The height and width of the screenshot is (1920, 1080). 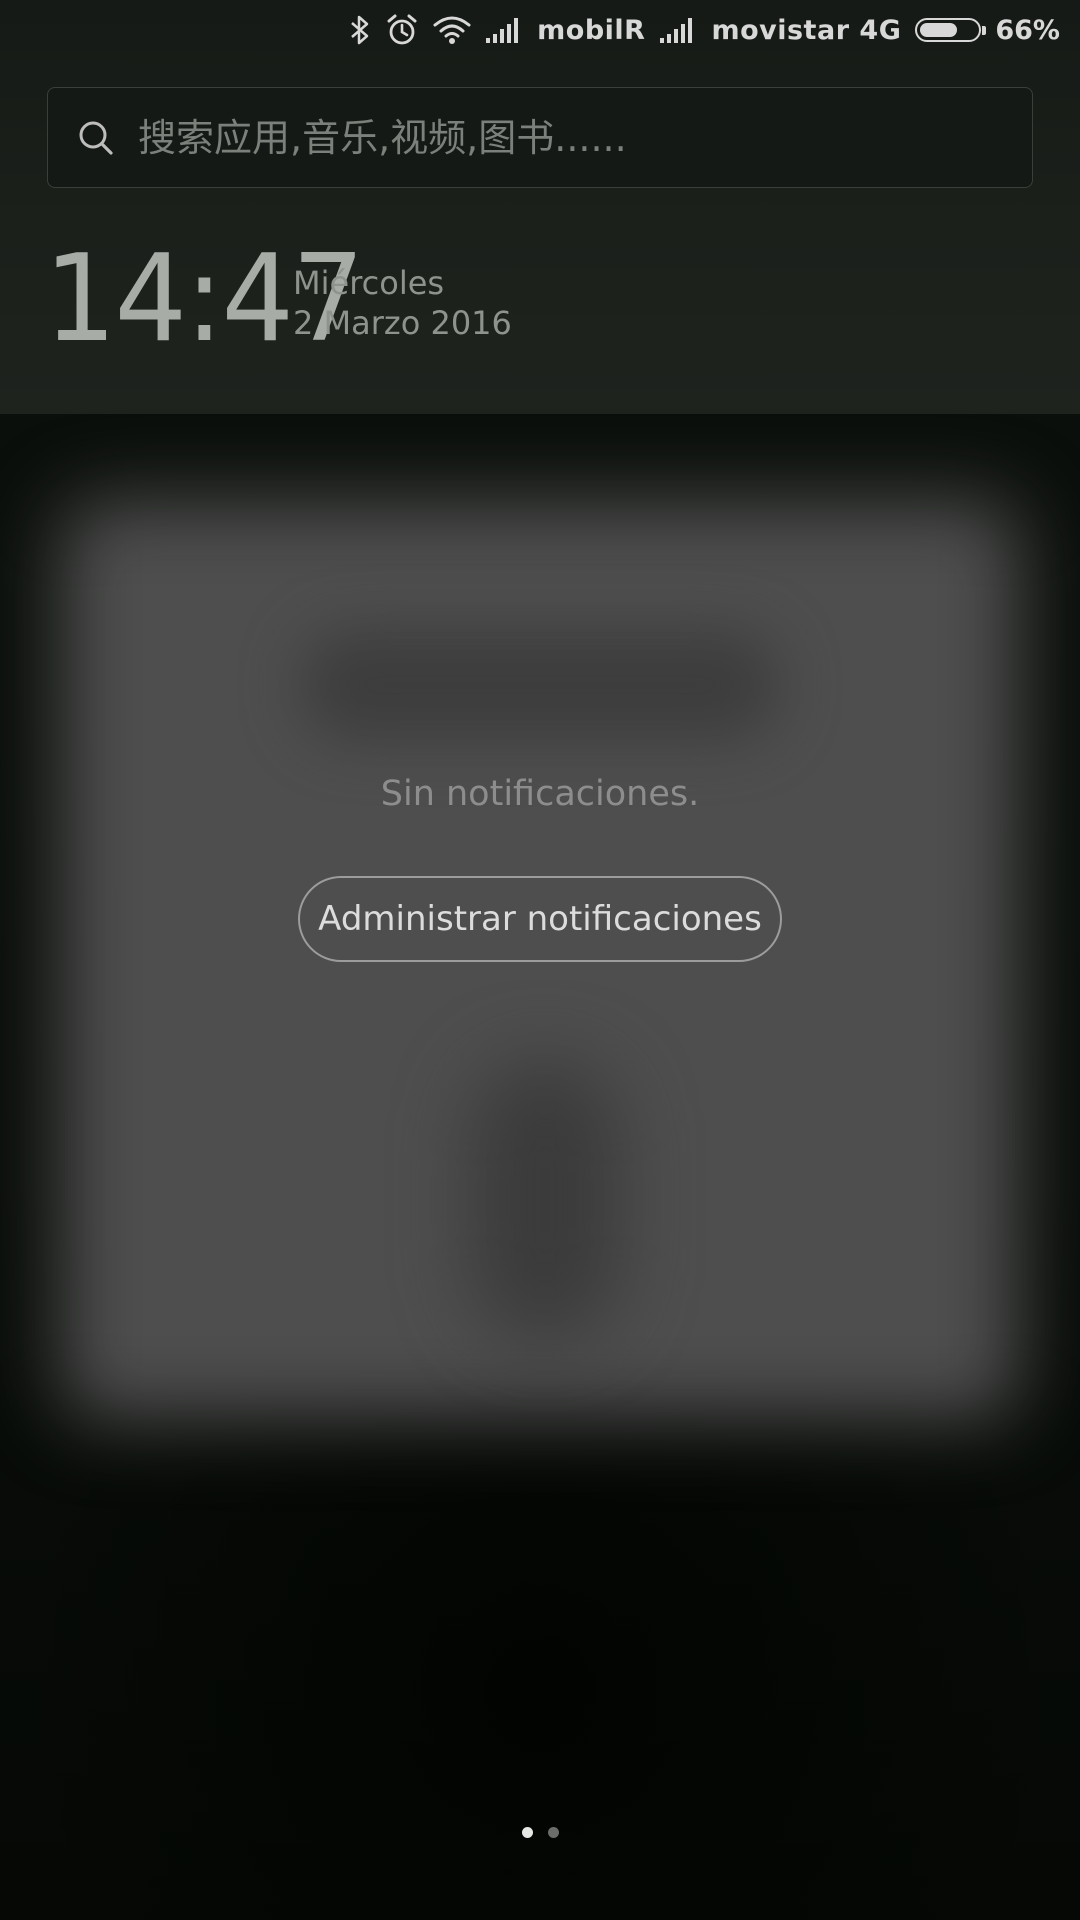 I want to click on status-bar: mobilR movistar 4G 66%, so click(x=704, y=30).